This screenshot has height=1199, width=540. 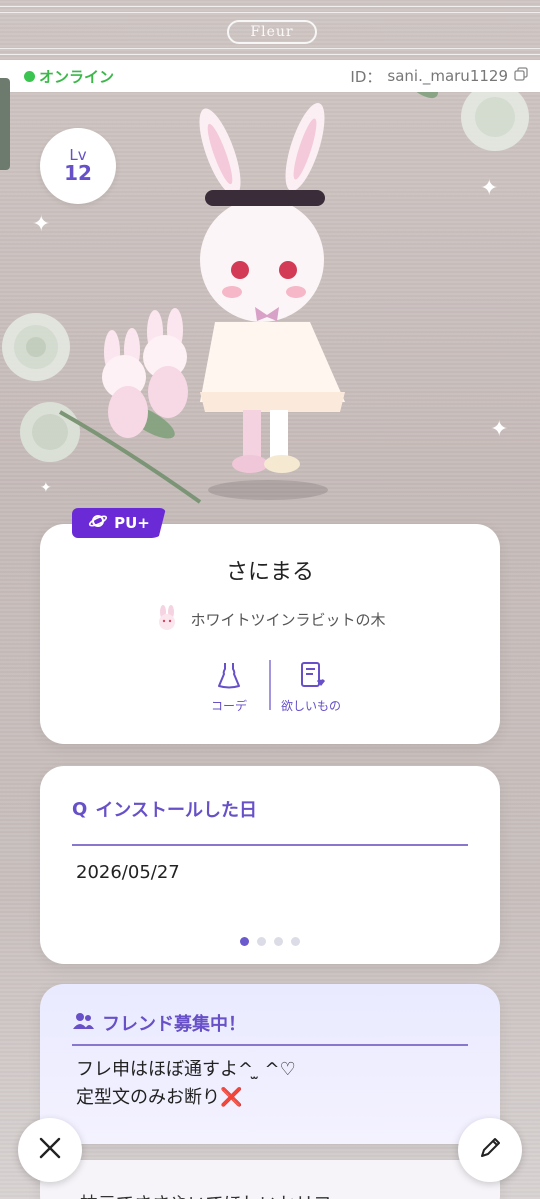 What do you see at coordinates (167, 619) in the screenshot?
I see `bunny-tree-icon` at bounding box center [167, 619].